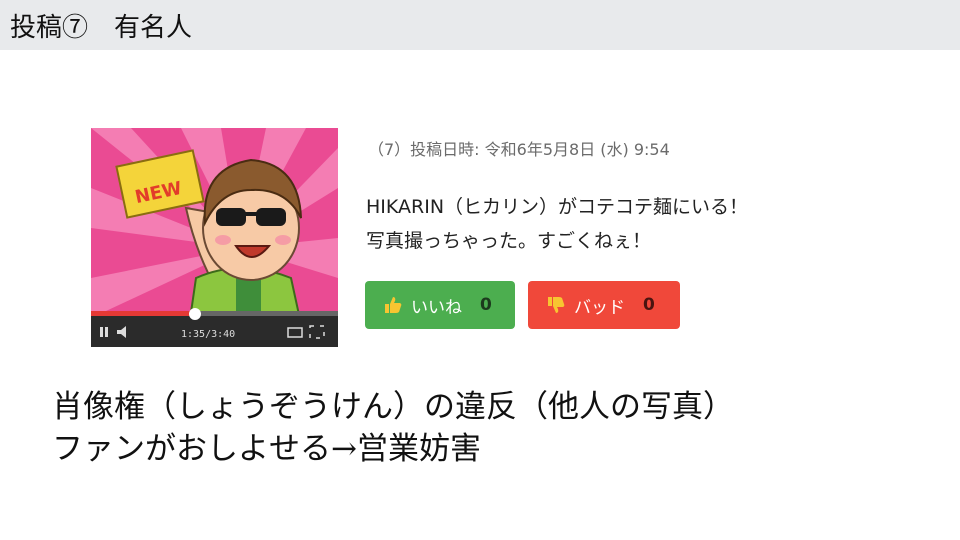  Describe the element at coordinates (599, 307) in the screenshot. I see `bad-label: バッド` at that location.